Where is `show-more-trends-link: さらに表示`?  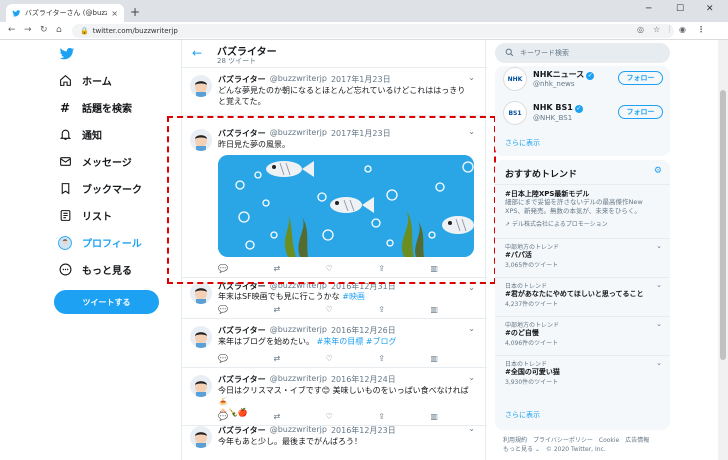
show-more-trends-link: さらに表示 is located at coordinates (522, 415).